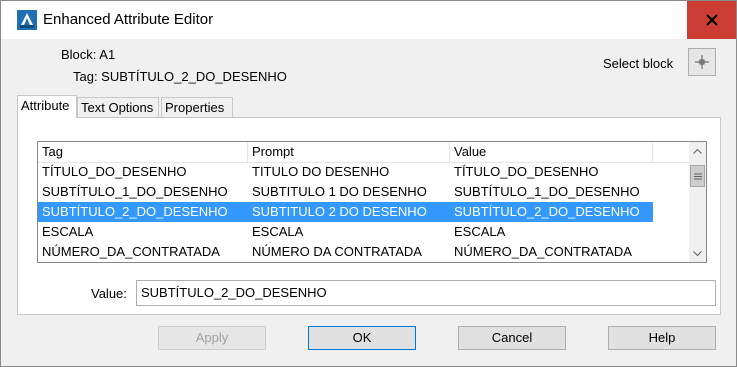 The height and width of the screenshot is (367, 737). What do you see at coordinates (339, 211) in the screenshot?
I see `cell-prompt: SUBTITULO 2 DO DESENHO` at bounding box center [339, 211].